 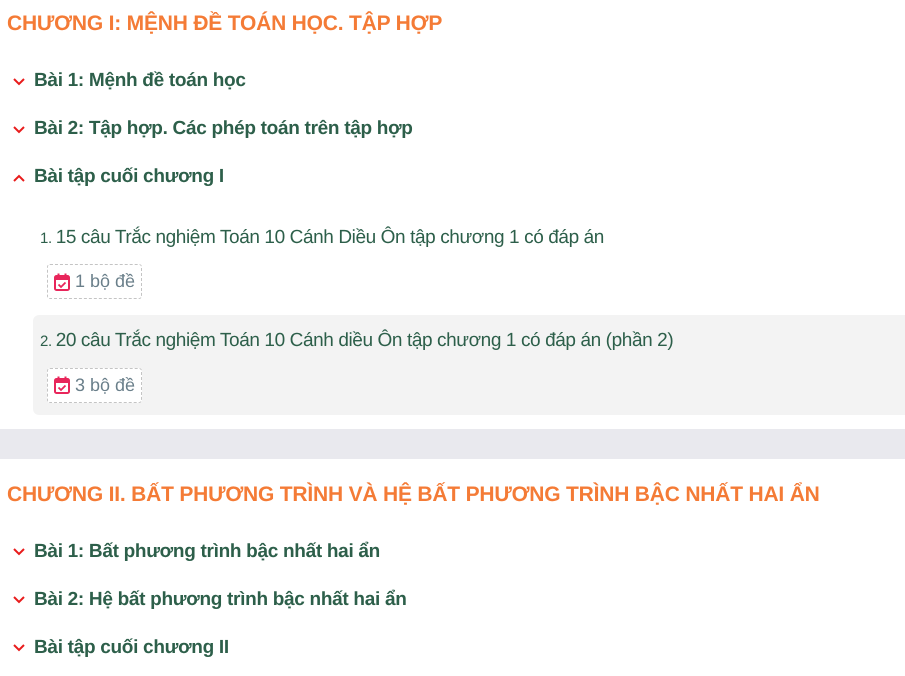 What do you see at coordinates (225, 23) in the screenshot?
I see `chapter-heading: CHƯƠNG I: MỆNH ĐỀ TOÁN HỌC. TẬP HỢP` at bounding box center [225, 23].